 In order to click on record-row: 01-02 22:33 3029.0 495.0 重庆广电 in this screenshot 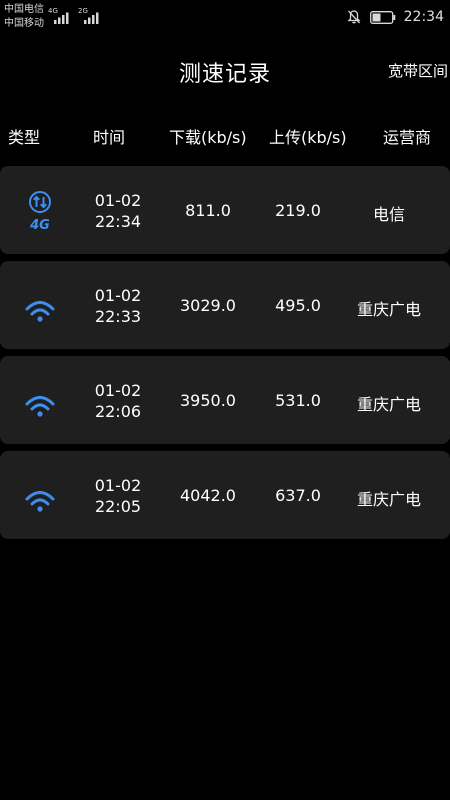, I will do `click(225, 305)`.